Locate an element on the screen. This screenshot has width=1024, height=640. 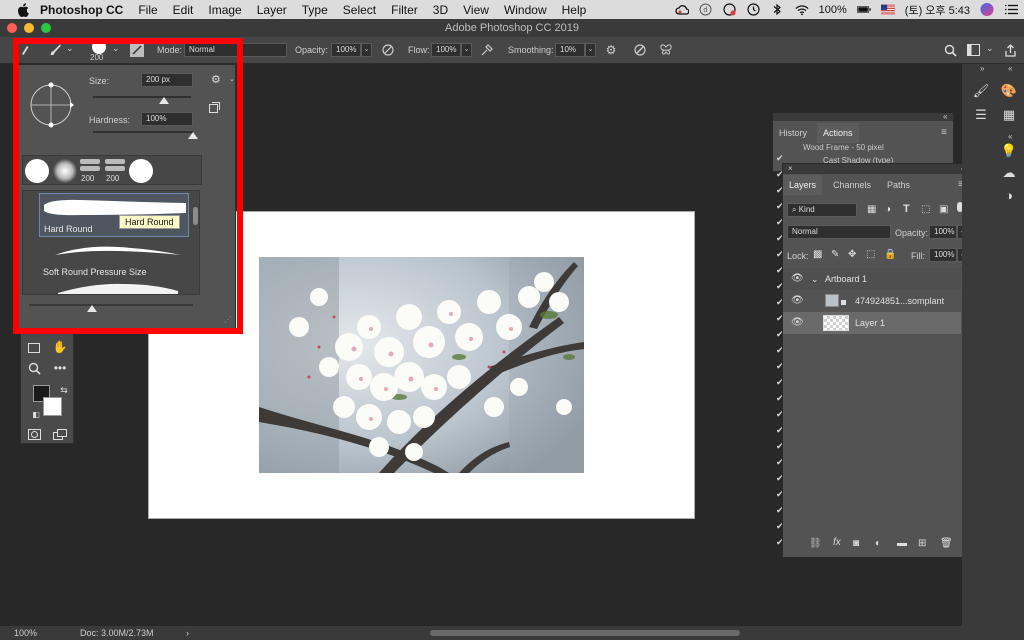
smoothing-options-gear-icon: ⚙ is located at coordinates (611, 50).